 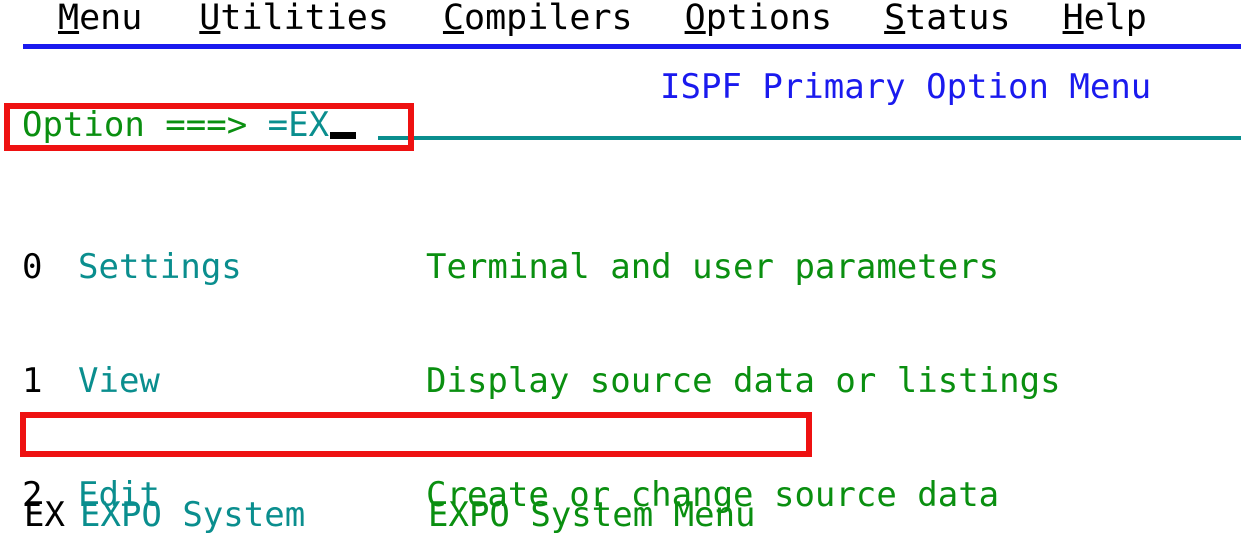 What do you see at coordinates (453, 19) in the screenshot?
I see `menu-item-compilers-mnemonic: C` at bounding box center [453, 19].